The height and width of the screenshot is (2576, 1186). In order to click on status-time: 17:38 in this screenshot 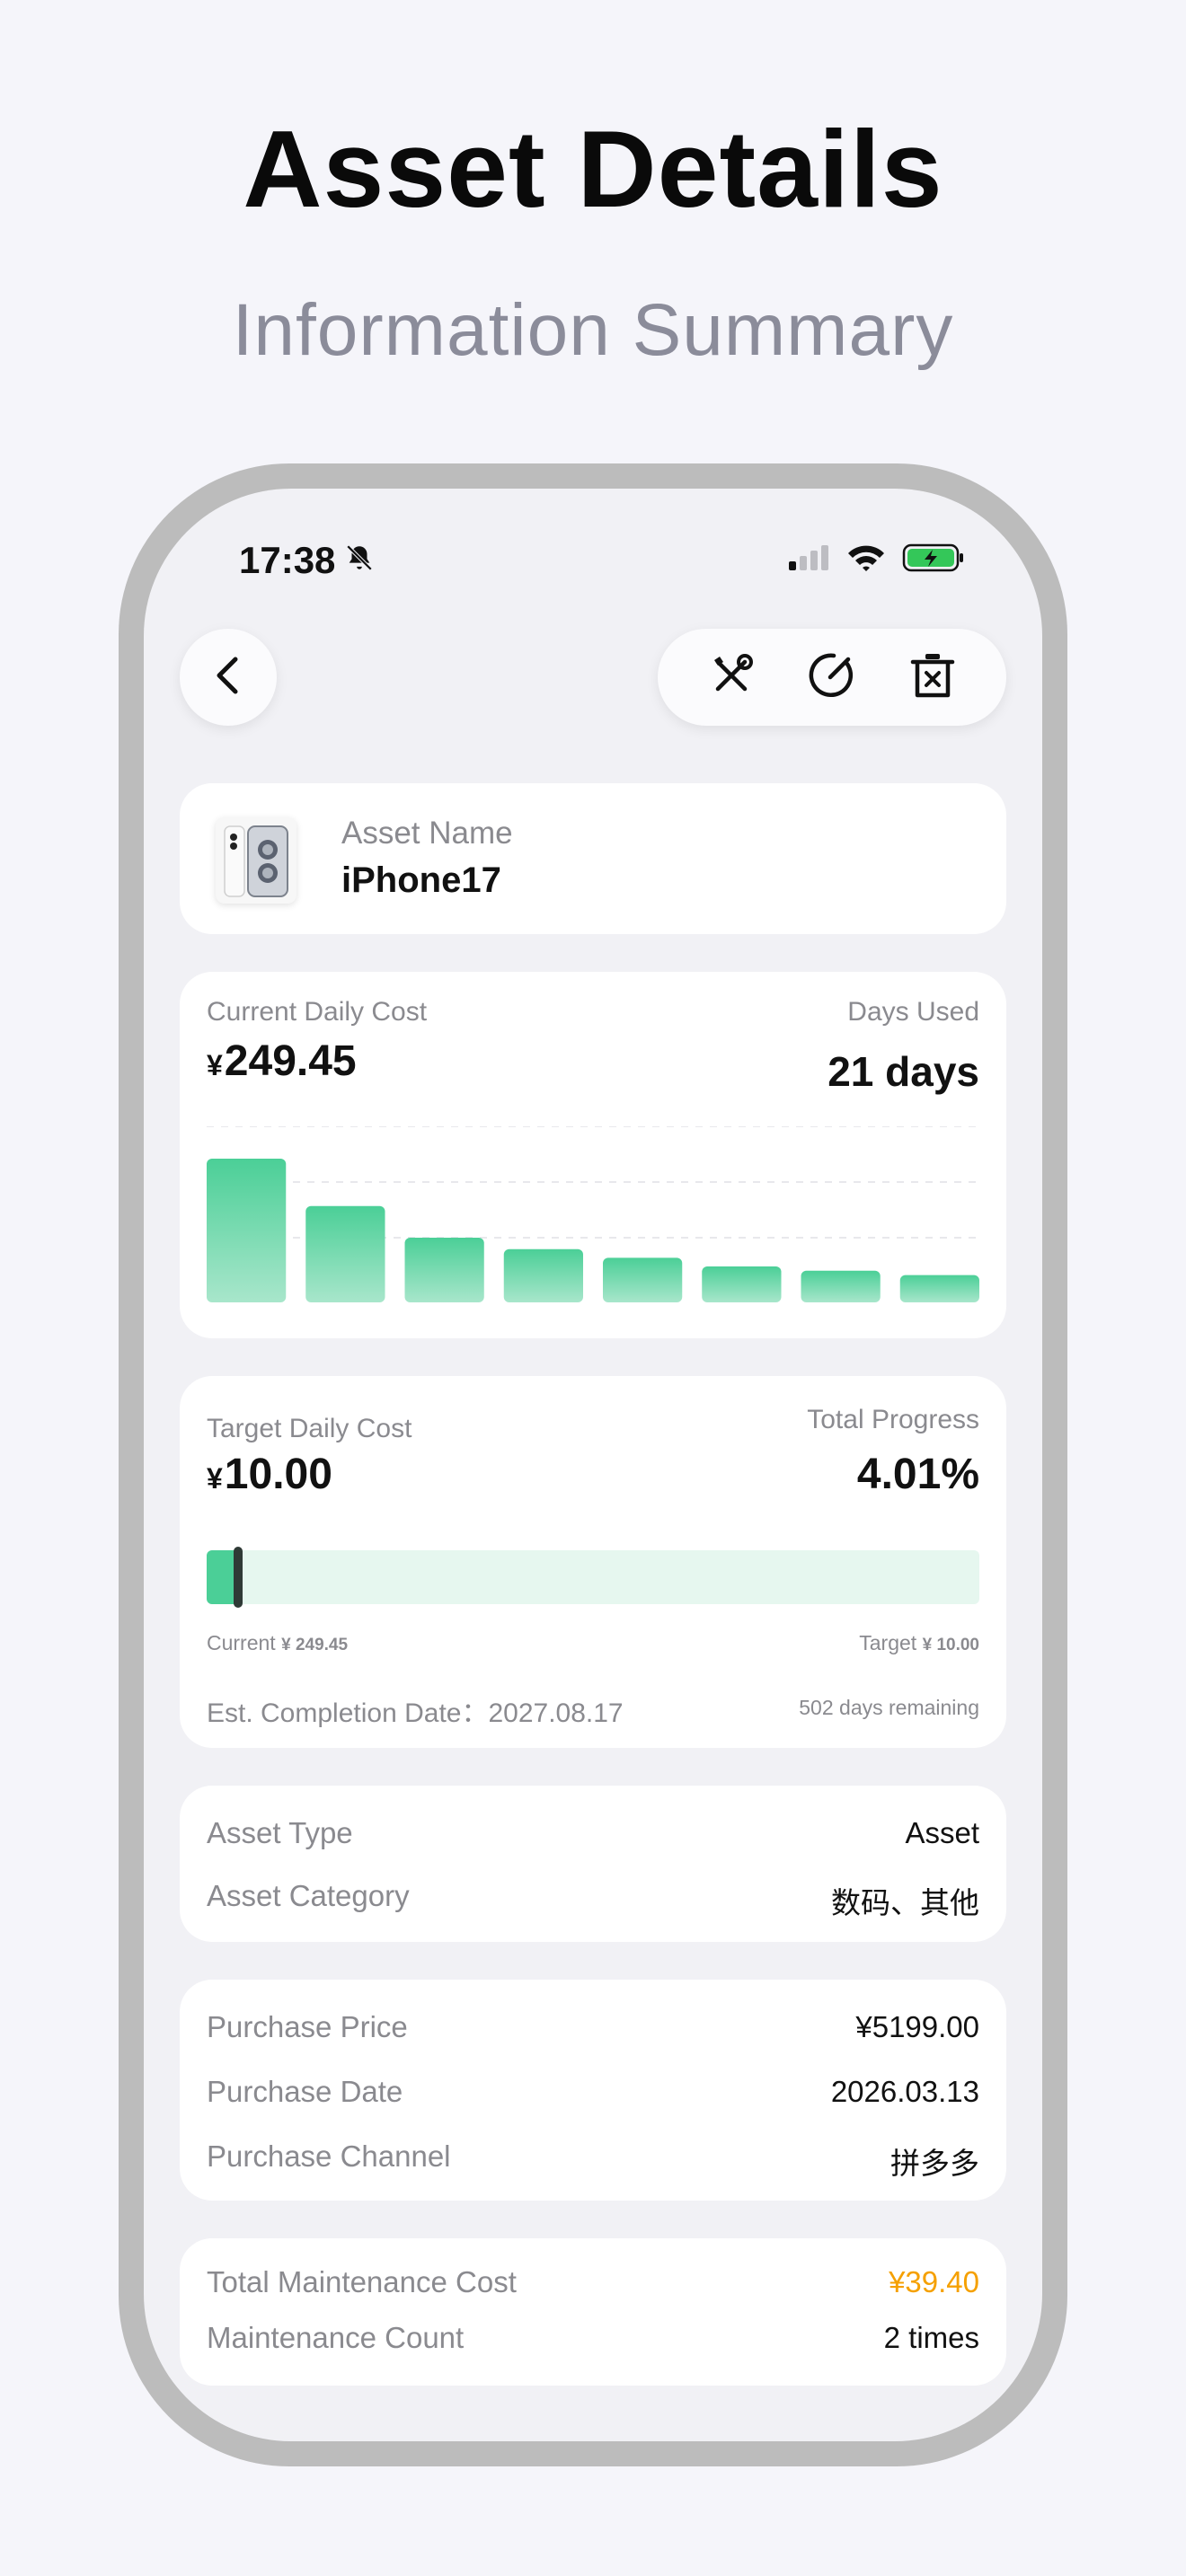, I will do `click(307, 560)`.